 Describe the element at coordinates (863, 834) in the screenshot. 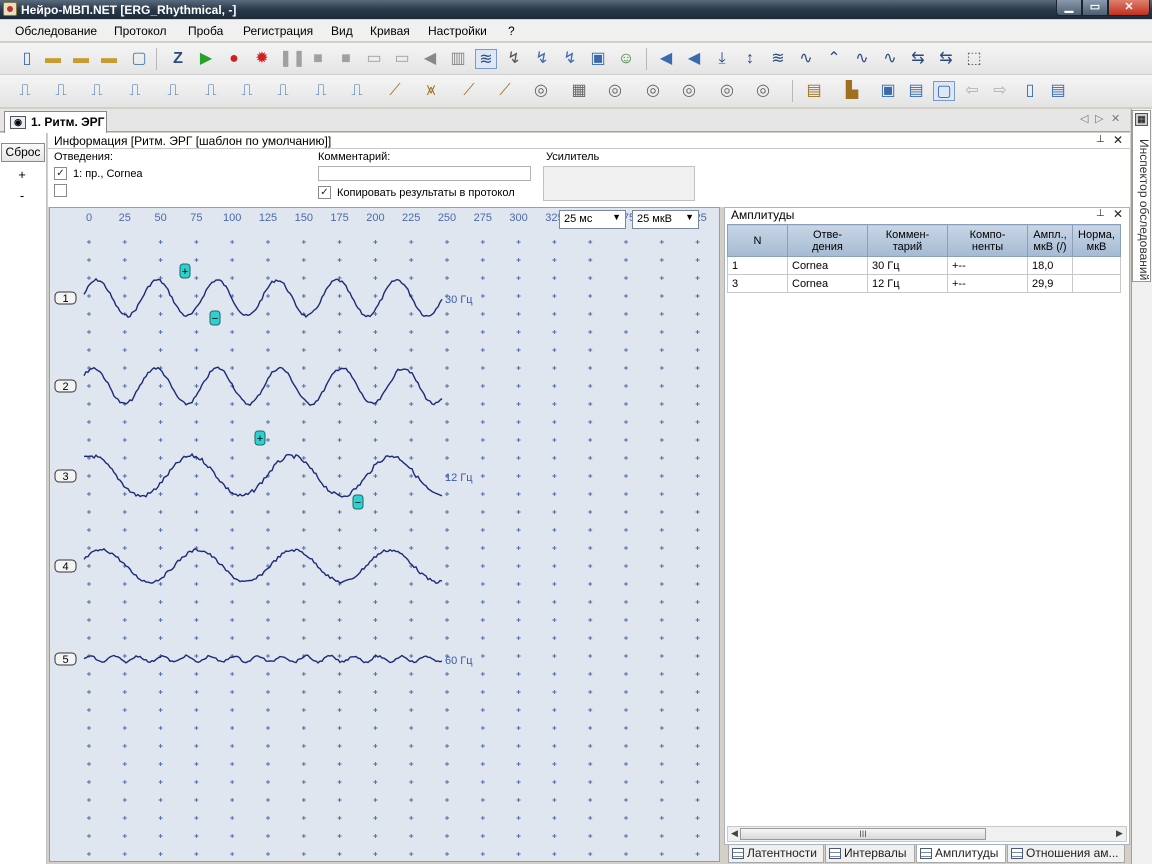

I see `scroll-thumb: III` at that location.